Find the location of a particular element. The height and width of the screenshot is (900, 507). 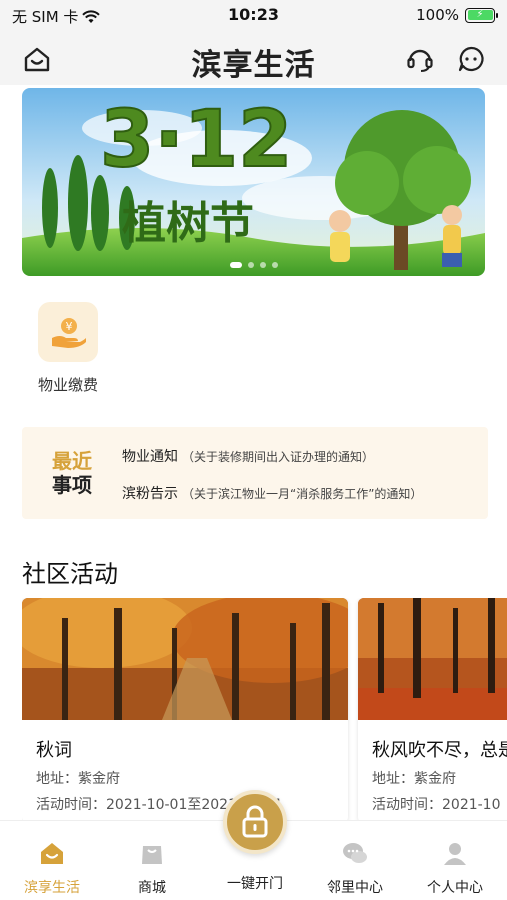

activity-card: 秋风吹不尽，总是 地址：紫金府 活动时间：2021-10 is located at coordinates (432, 710).